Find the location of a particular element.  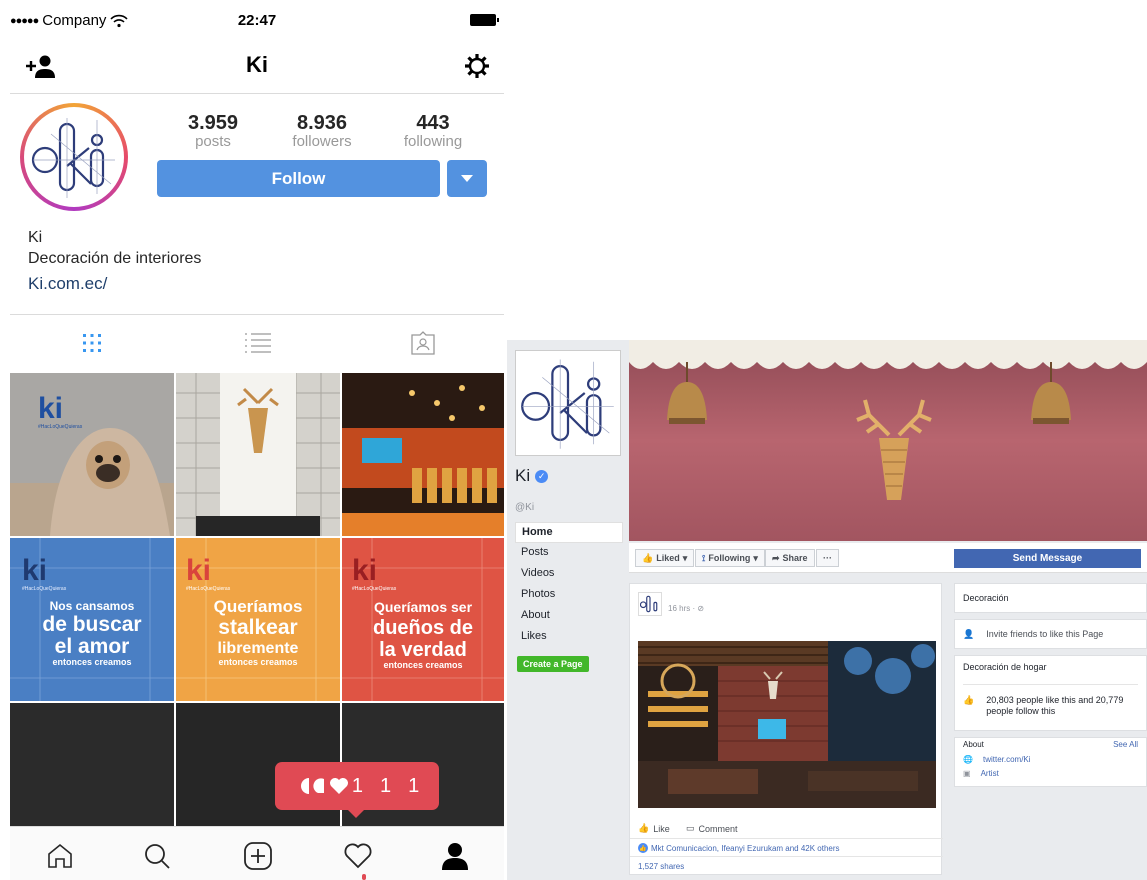

caret-down-icon is located at coordinates (467, 178).